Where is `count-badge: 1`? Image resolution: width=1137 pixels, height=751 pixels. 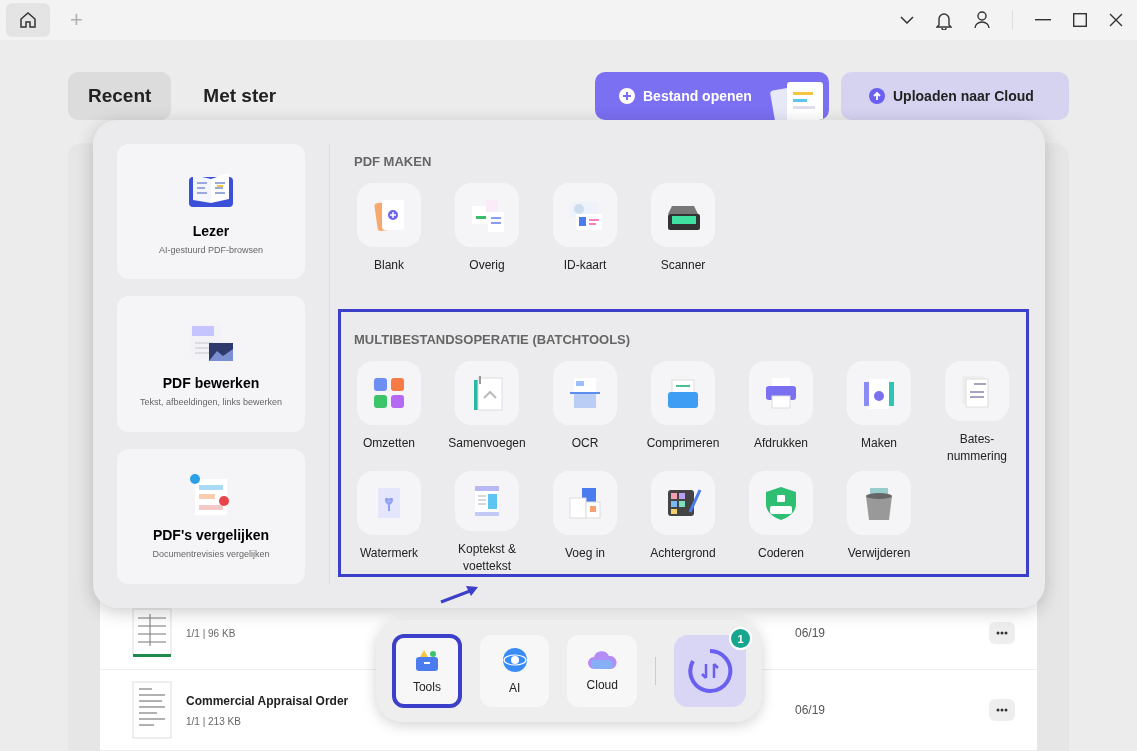
count-badge: 1 is located at coordinates (740, 638).